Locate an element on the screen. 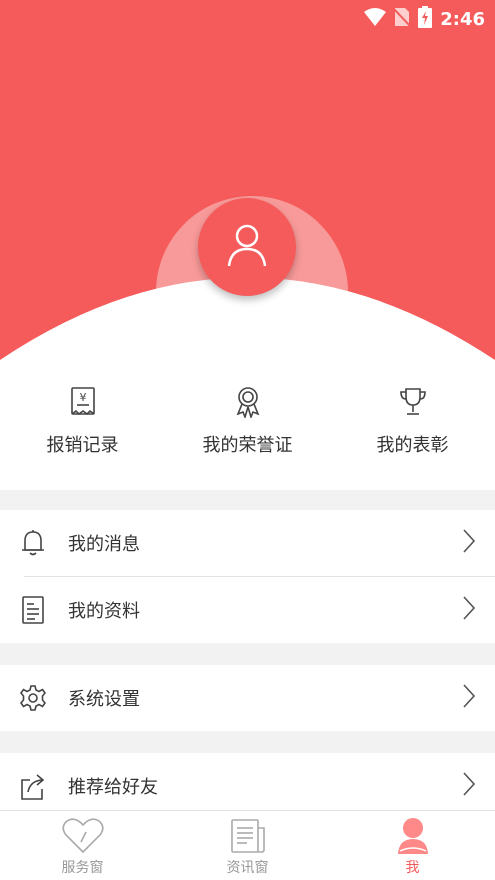 Image resolution: width=495 pixels, height=880 pixels. menu-item-label: 我的消息 is located at coordinates (104, 544).